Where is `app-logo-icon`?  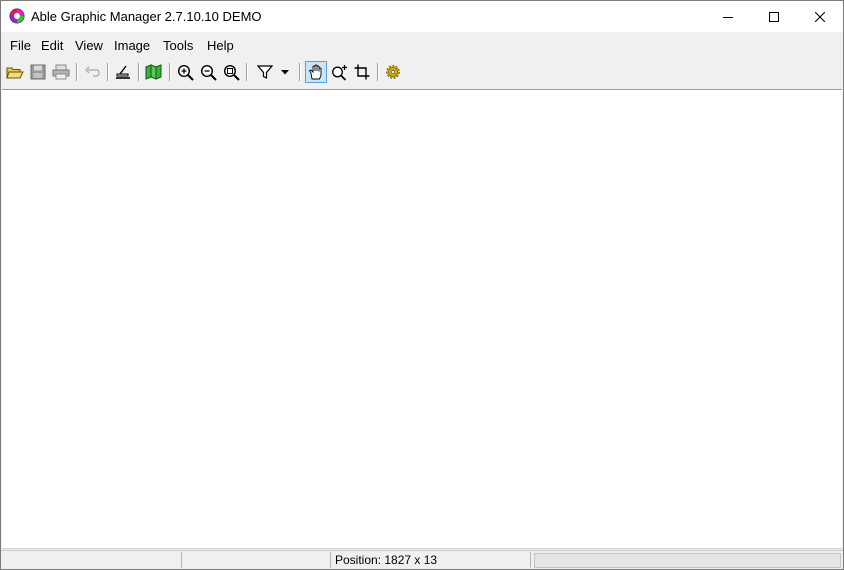
app-logo-icon is located at coordinates (17, 16).